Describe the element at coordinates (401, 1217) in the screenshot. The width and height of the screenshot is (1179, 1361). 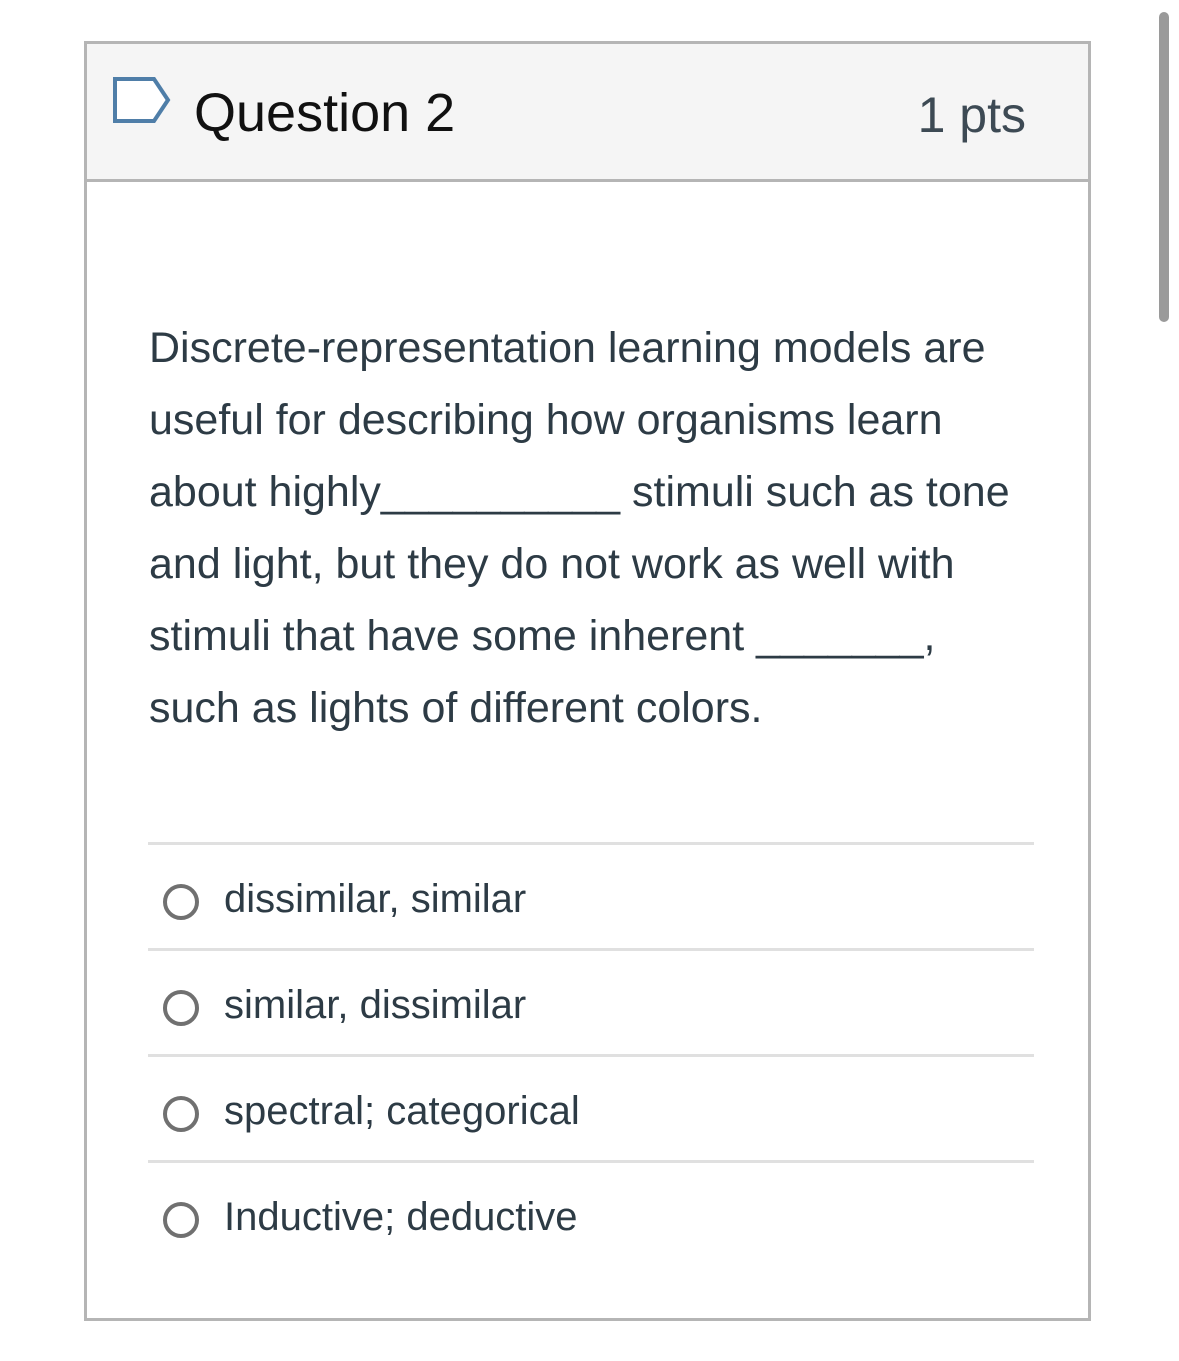
I see `answer-label: Inductive; deductive` at that location.